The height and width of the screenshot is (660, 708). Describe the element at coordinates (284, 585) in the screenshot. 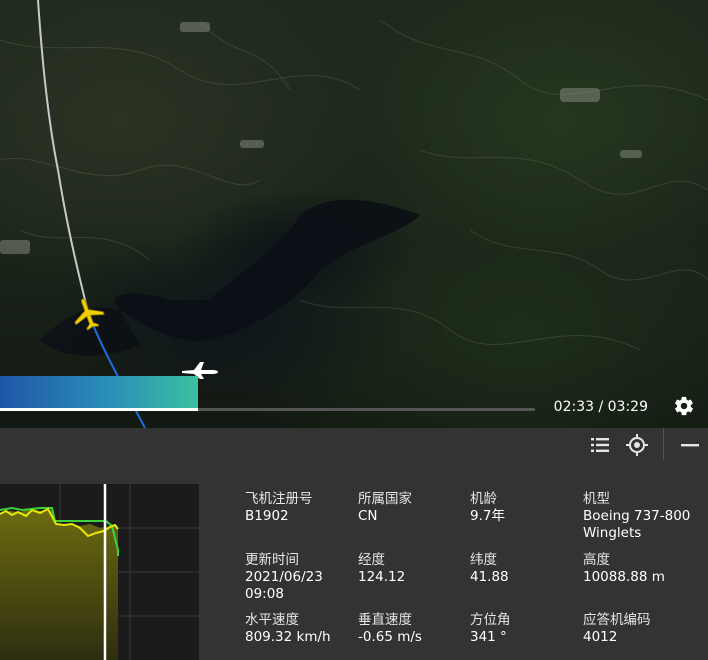

I see `updated-value: 2021/06/23 09:08` at that location.